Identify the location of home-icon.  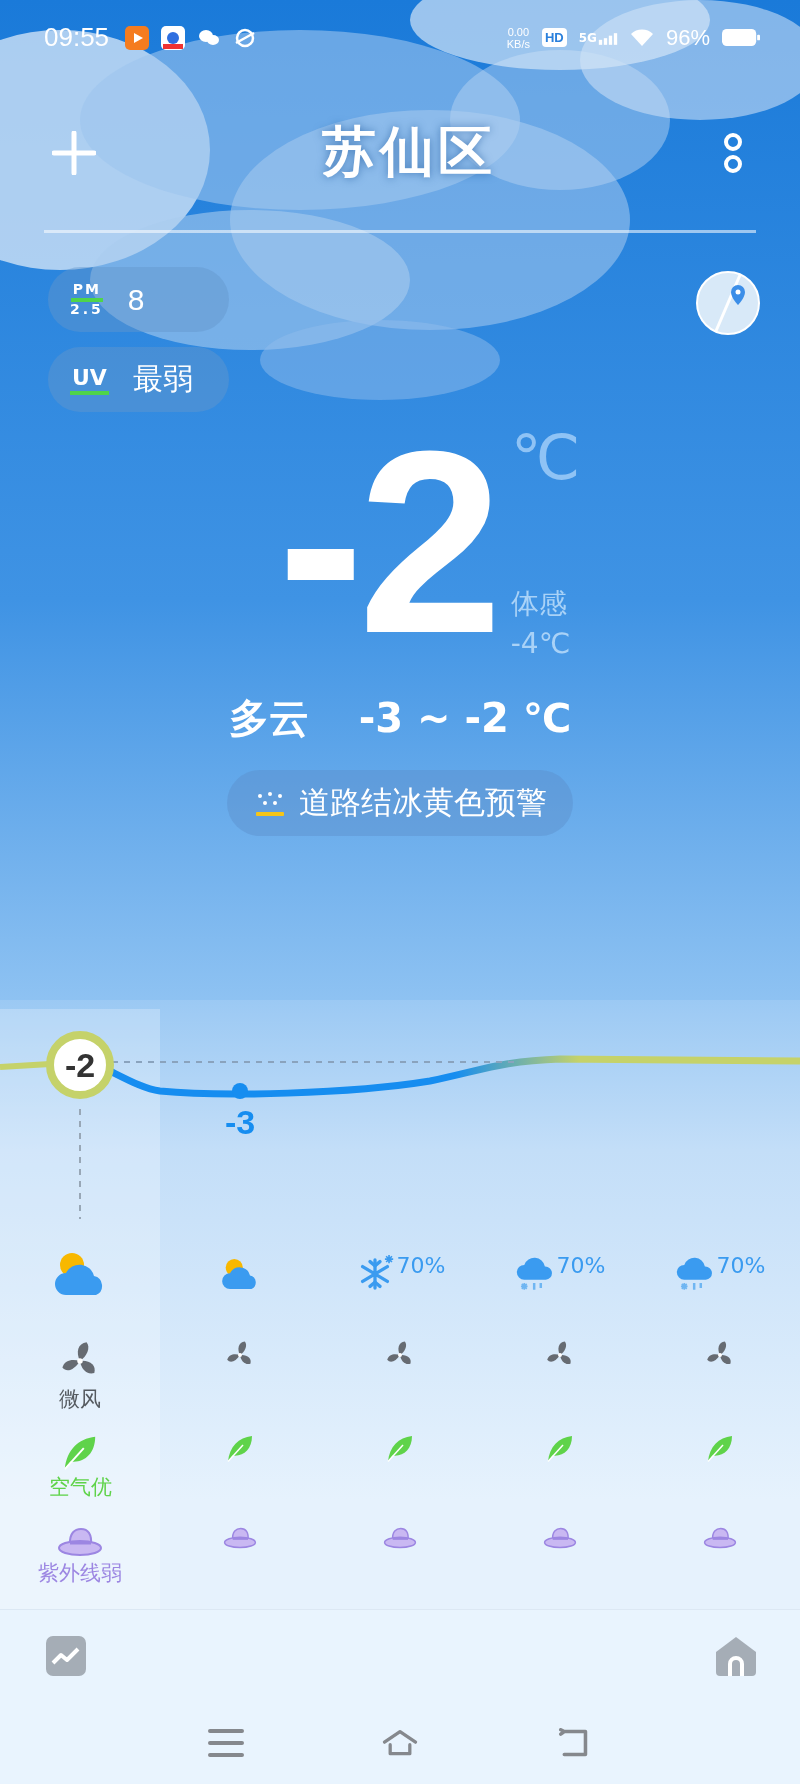
(736, 1656).